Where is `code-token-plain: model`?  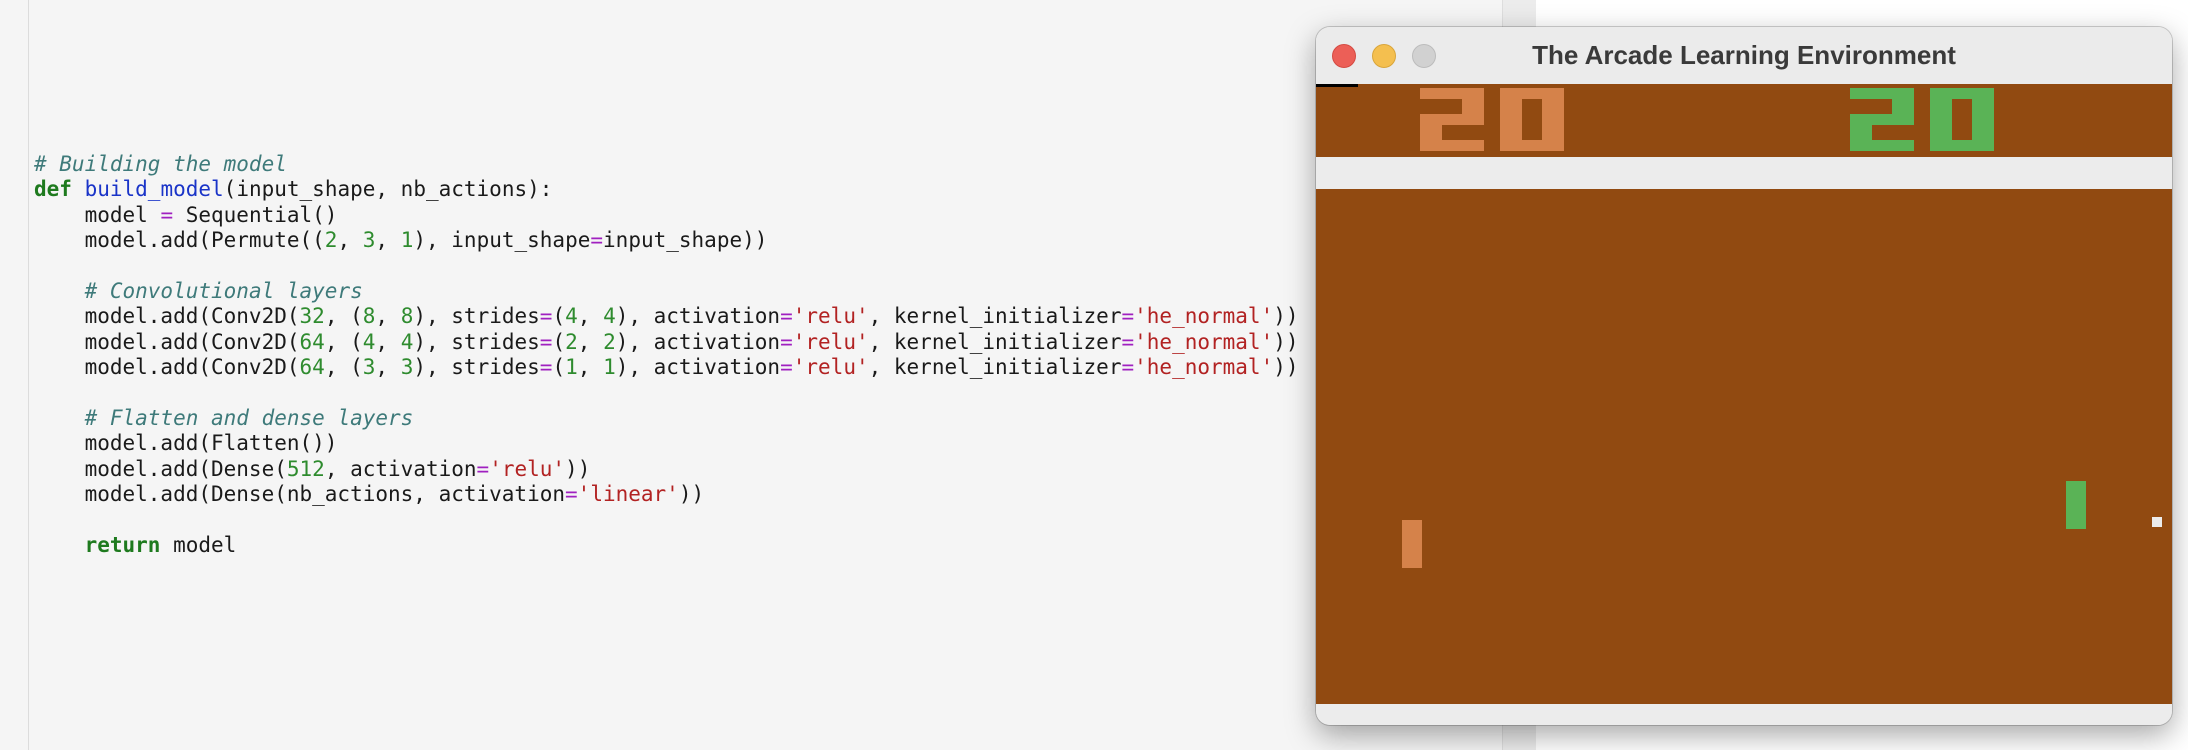 code-token-plain: model is located at coordinates (97, 214).